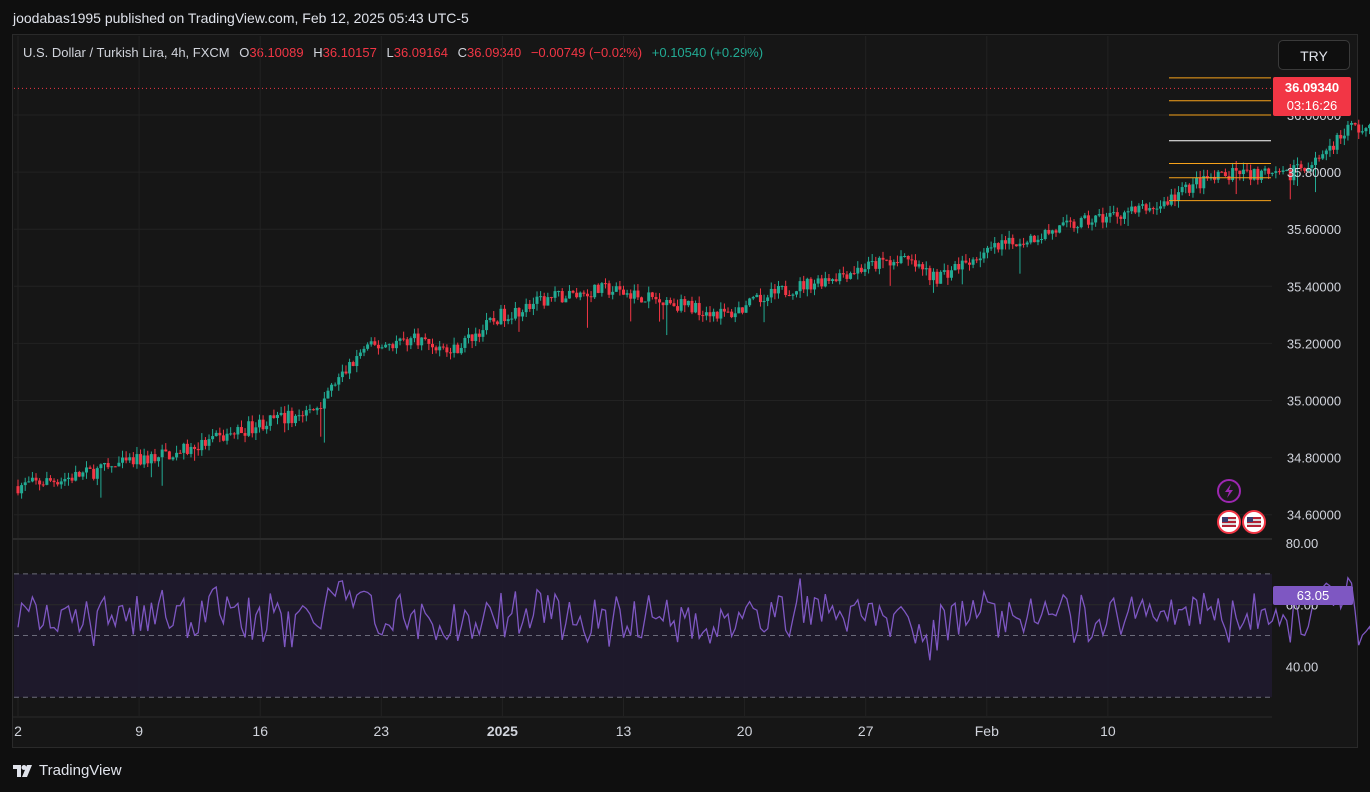 Image resolution: width=1370 pixels, height=792 pixels. Describe the element at coordinates (1314, 286) in the screenshot. I see `price-tick-label: 35.40000` at that location.